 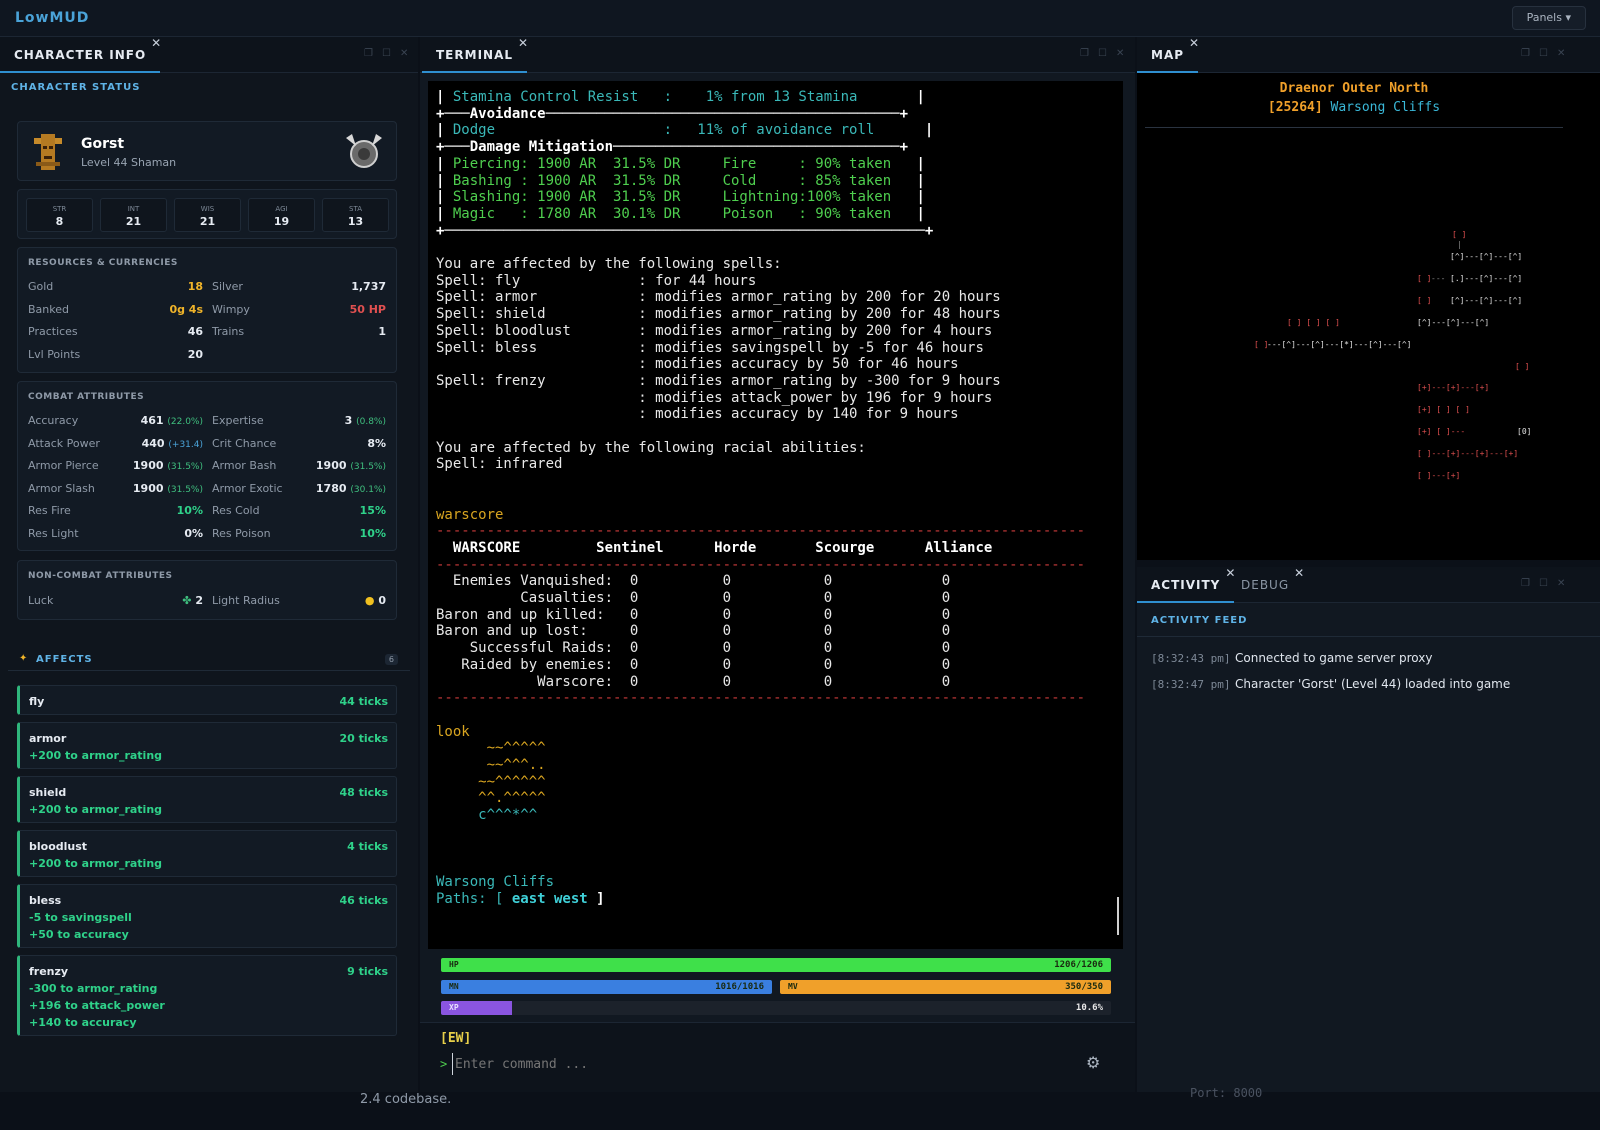 What do you see at coordinates (81, 55) in the screenshot?
I see `tab-character-info: CHARACTER INFO ✕` at bounding box center [81, 55].